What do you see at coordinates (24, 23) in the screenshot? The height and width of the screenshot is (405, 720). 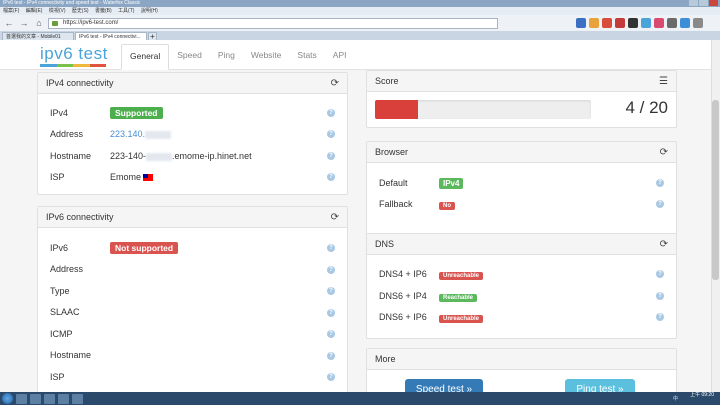 I see `forward-arrow-icon: →` at bounding box center [24, 23].